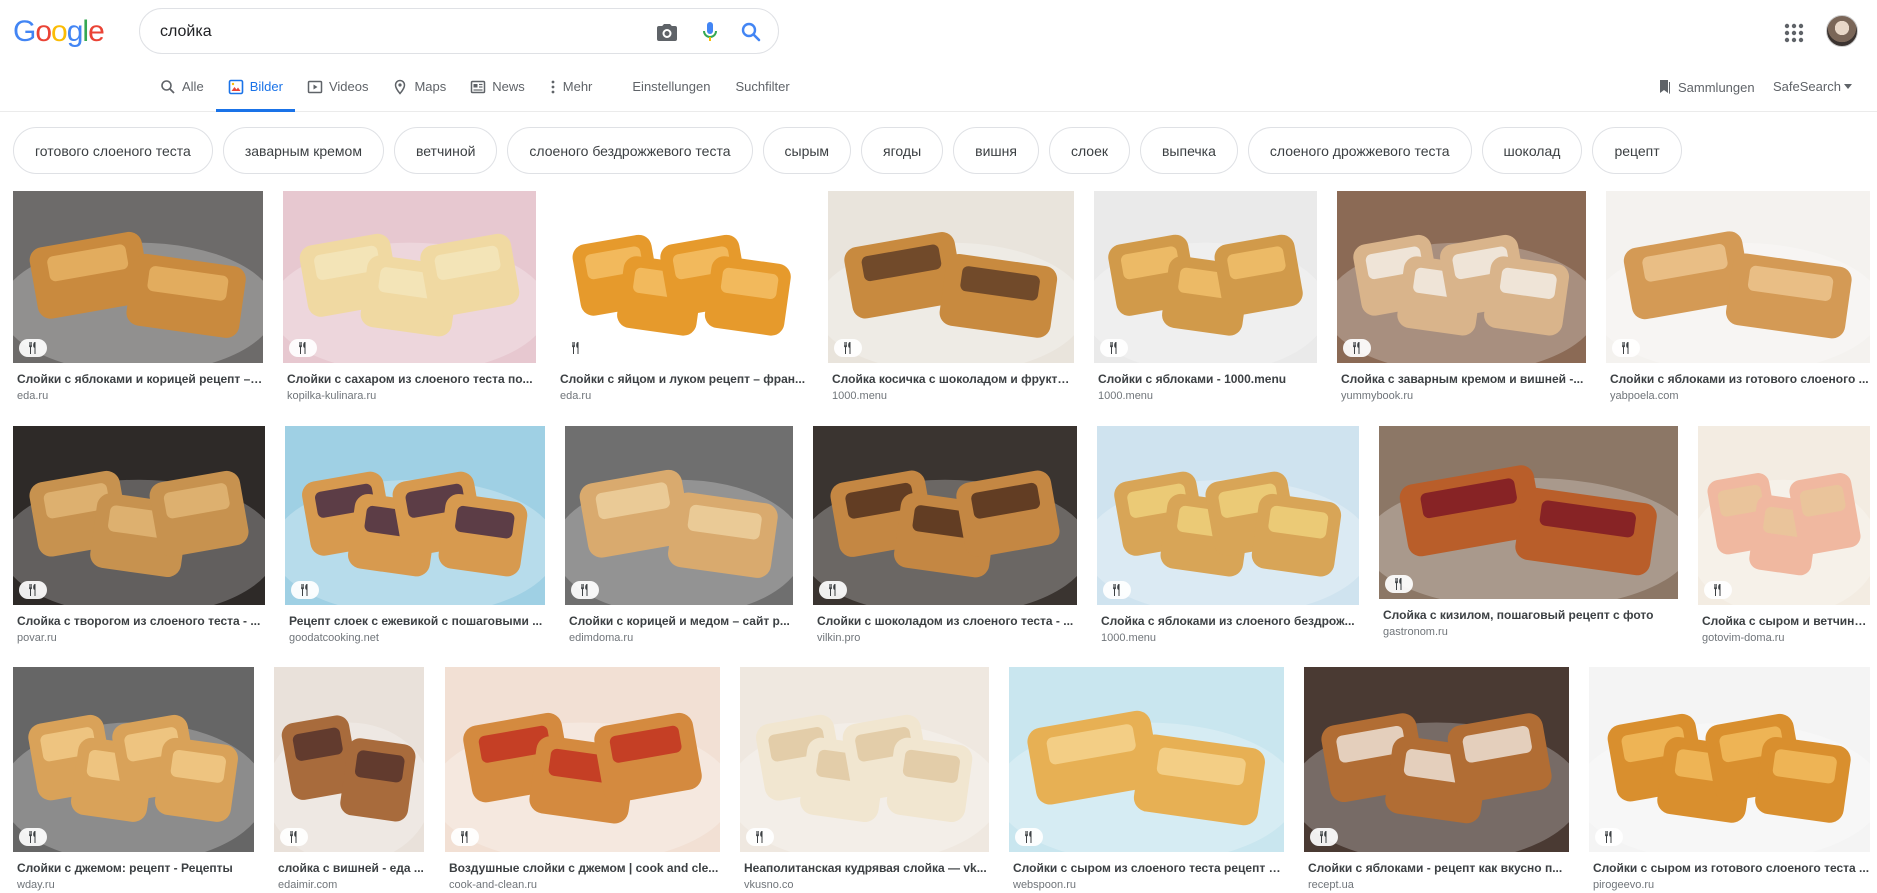  What do you see at coordinates (996, 150) in the screenshot?
I see `chip: вишня` at bounding box center [996, 150].